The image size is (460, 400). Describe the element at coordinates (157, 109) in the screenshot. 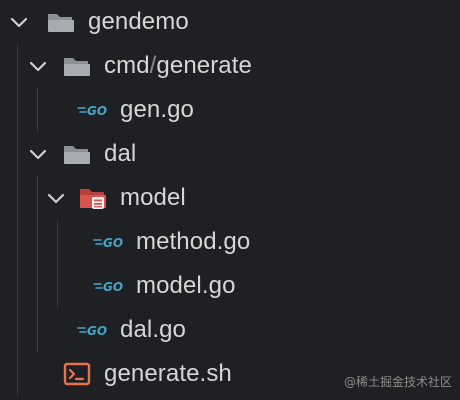

I see `tree-label-gen-go: gen.go` at that location.